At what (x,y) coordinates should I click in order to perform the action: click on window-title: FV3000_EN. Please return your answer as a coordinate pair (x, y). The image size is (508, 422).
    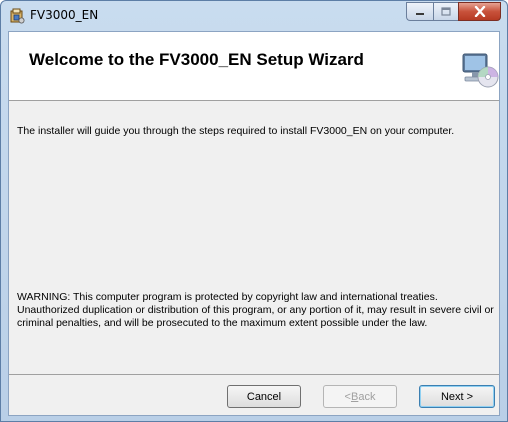
    Looking at the image, I should click on (64, 15).